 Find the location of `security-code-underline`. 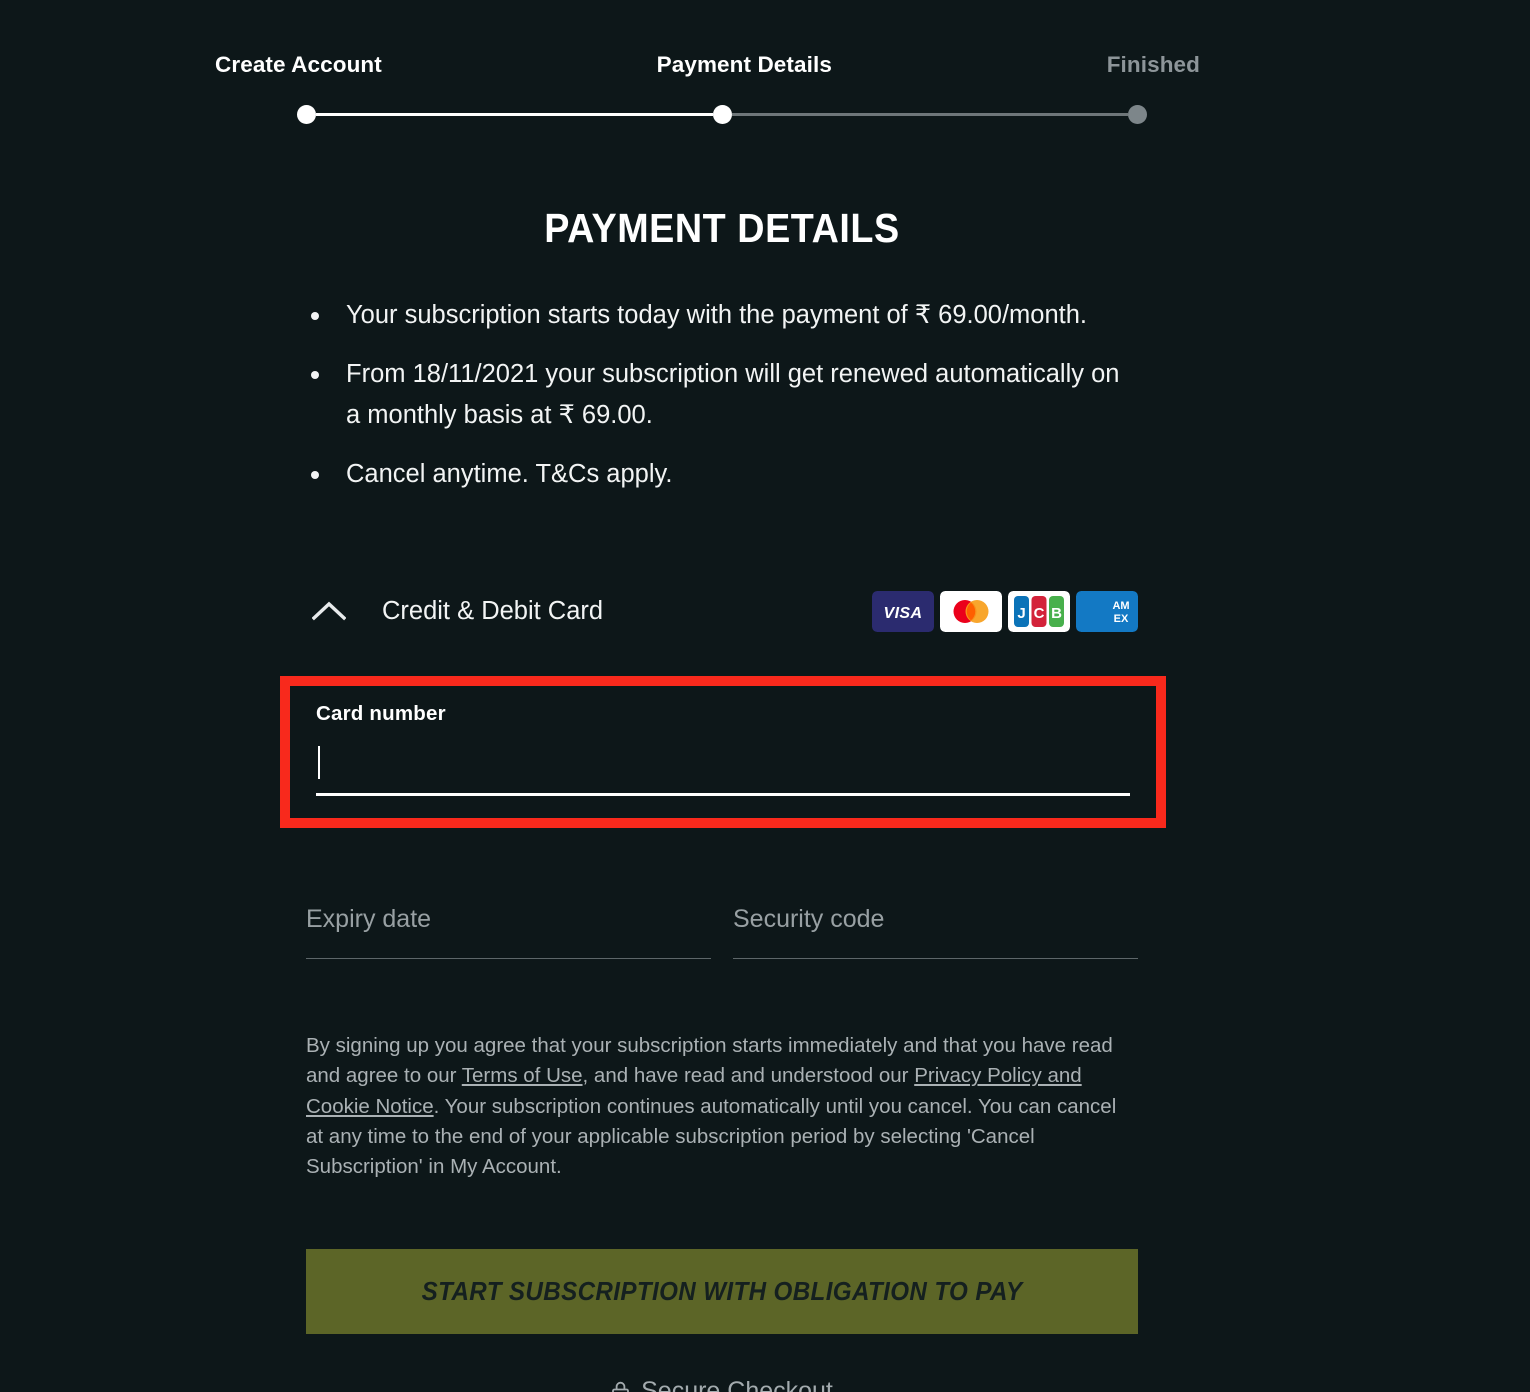

security-code-underline is located at coordinates (935, 959).